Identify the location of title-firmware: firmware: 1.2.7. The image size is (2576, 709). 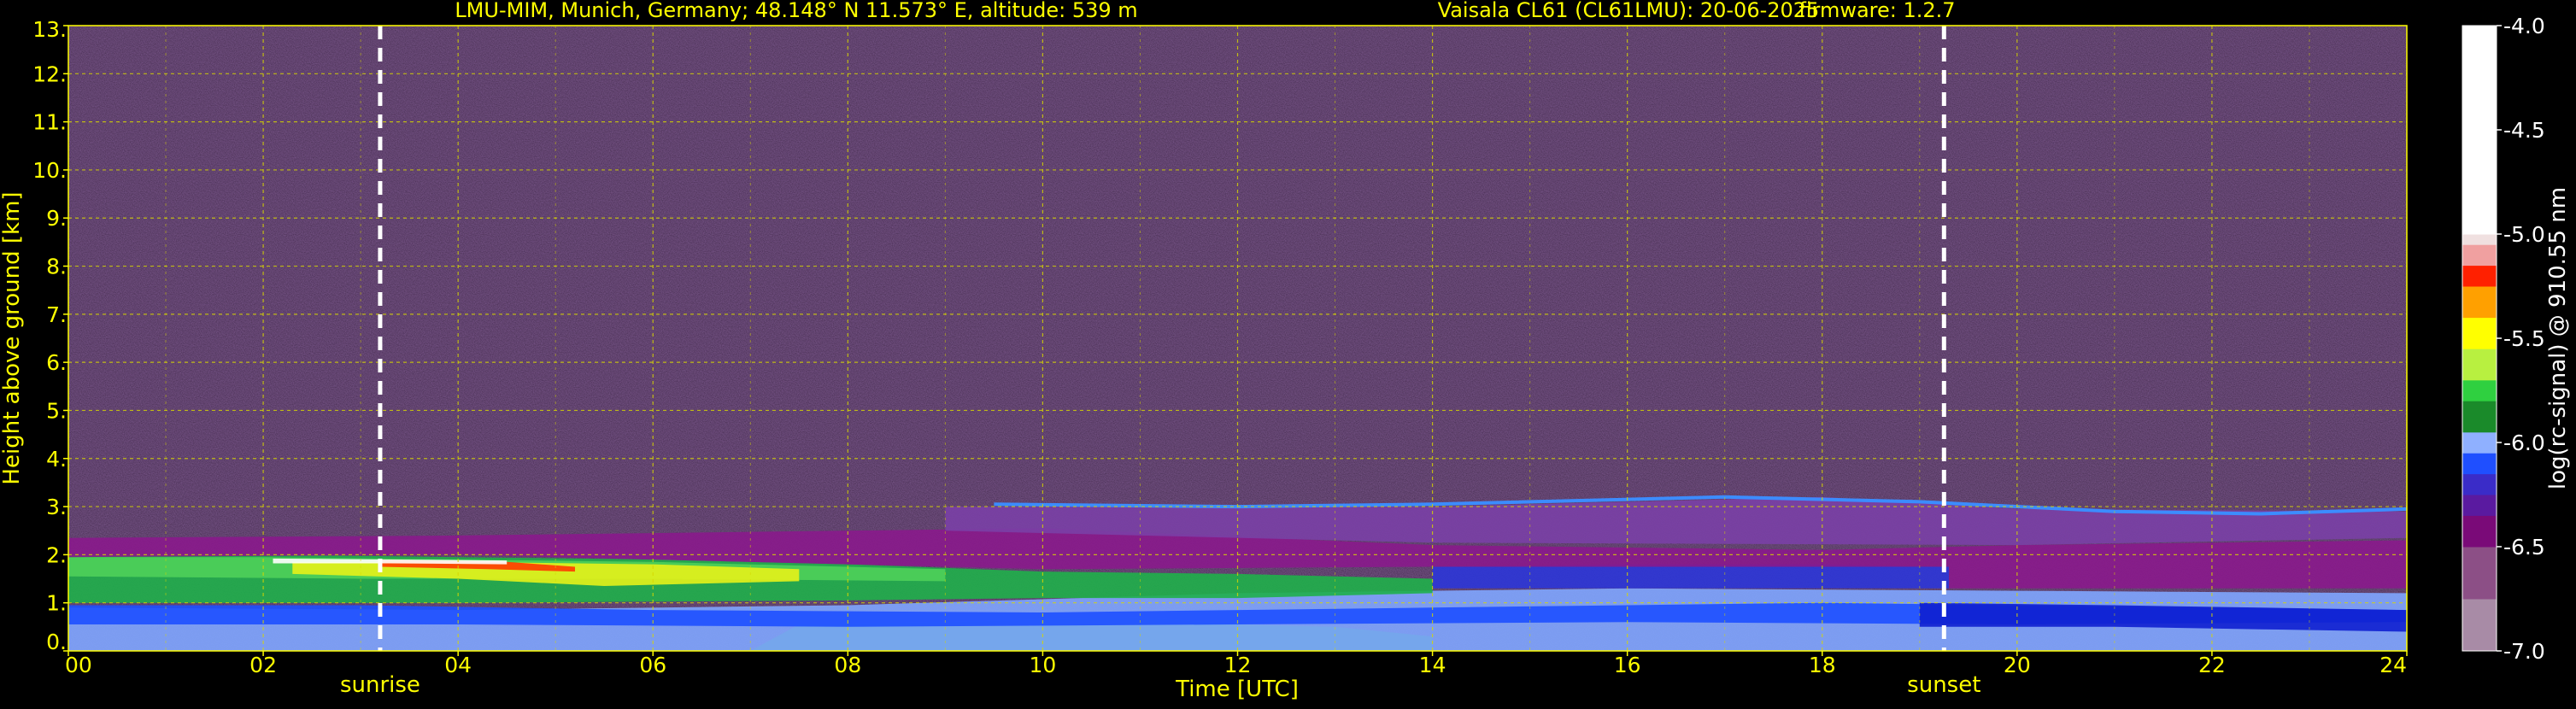
(1877, 11).